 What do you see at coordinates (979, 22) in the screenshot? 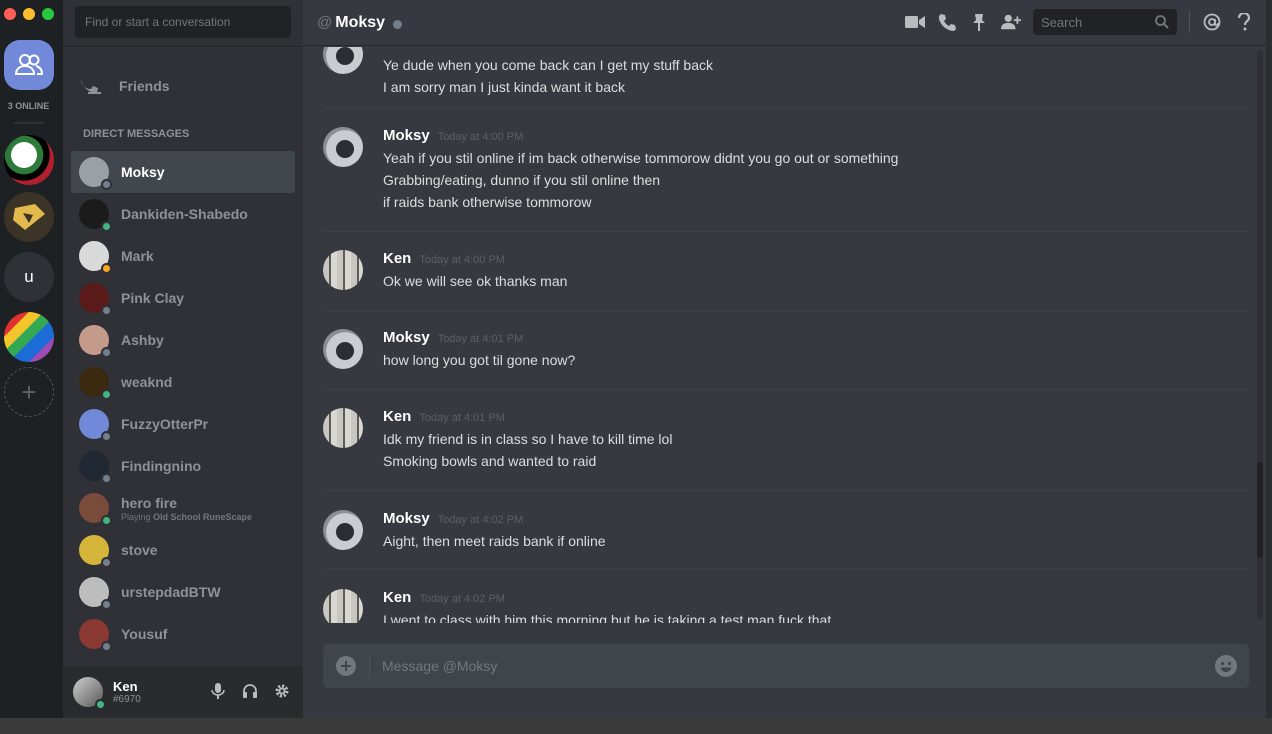
I see `pinned-messages-button` at bounding box center [979, 22].